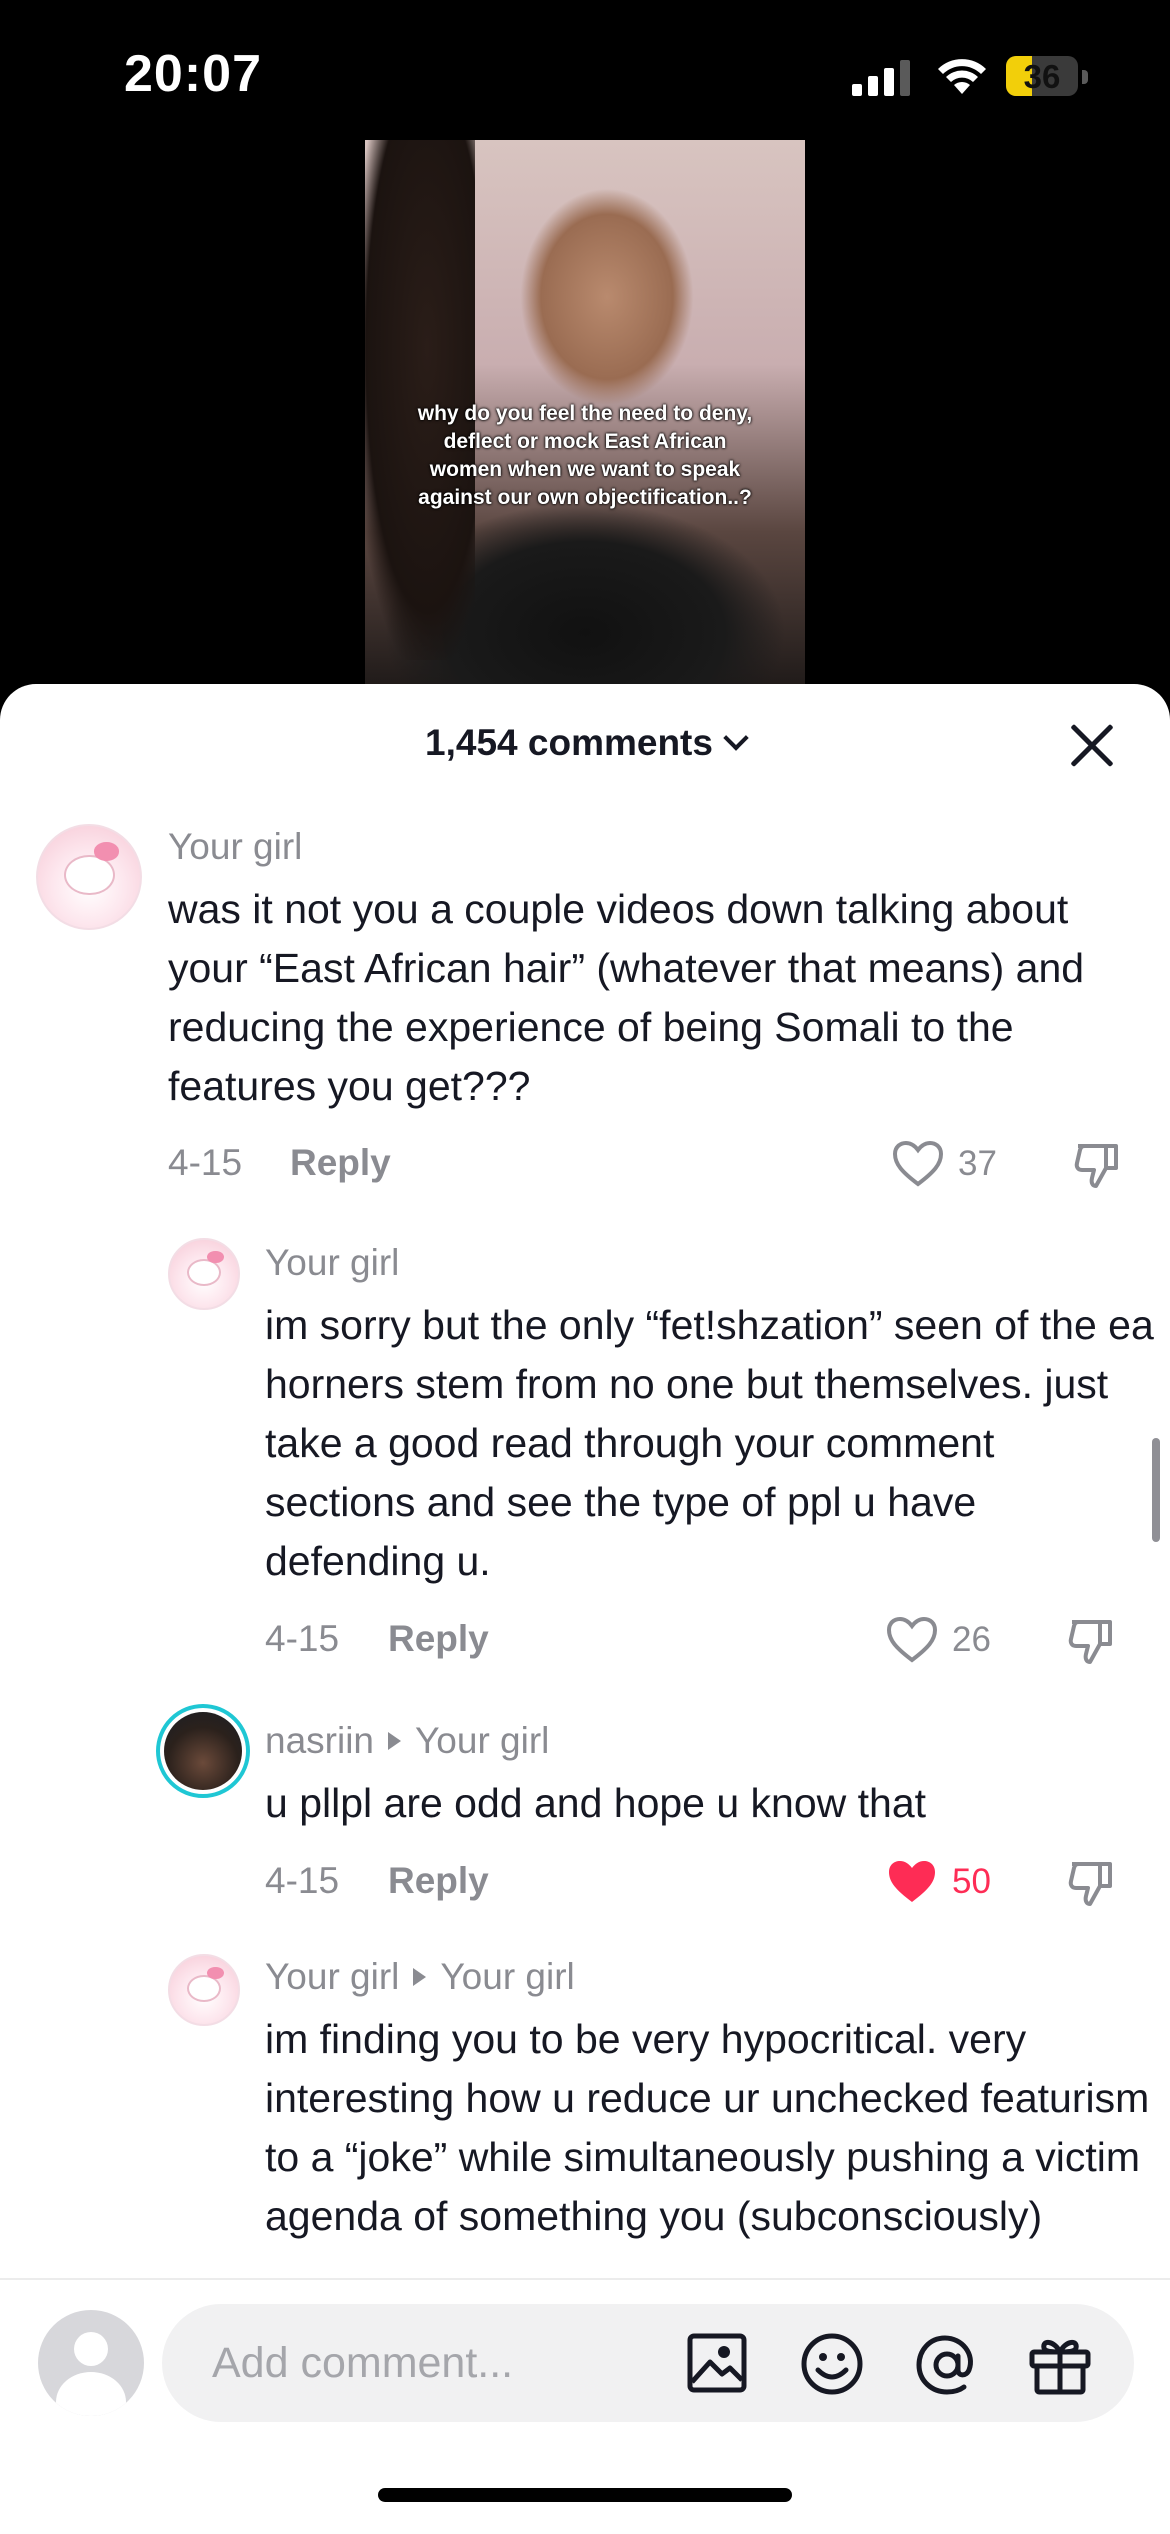 The width and height of the screenshot is (1170, 2534). I want to click on wifi-icon, so click(962, 76).